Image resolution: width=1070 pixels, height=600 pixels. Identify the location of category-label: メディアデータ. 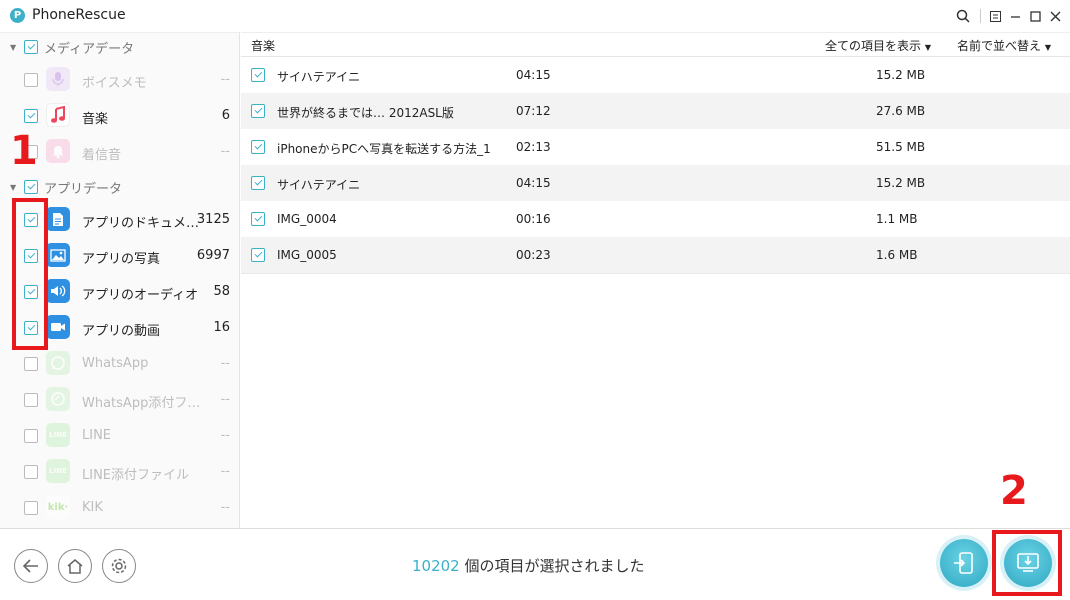
(89, 49).